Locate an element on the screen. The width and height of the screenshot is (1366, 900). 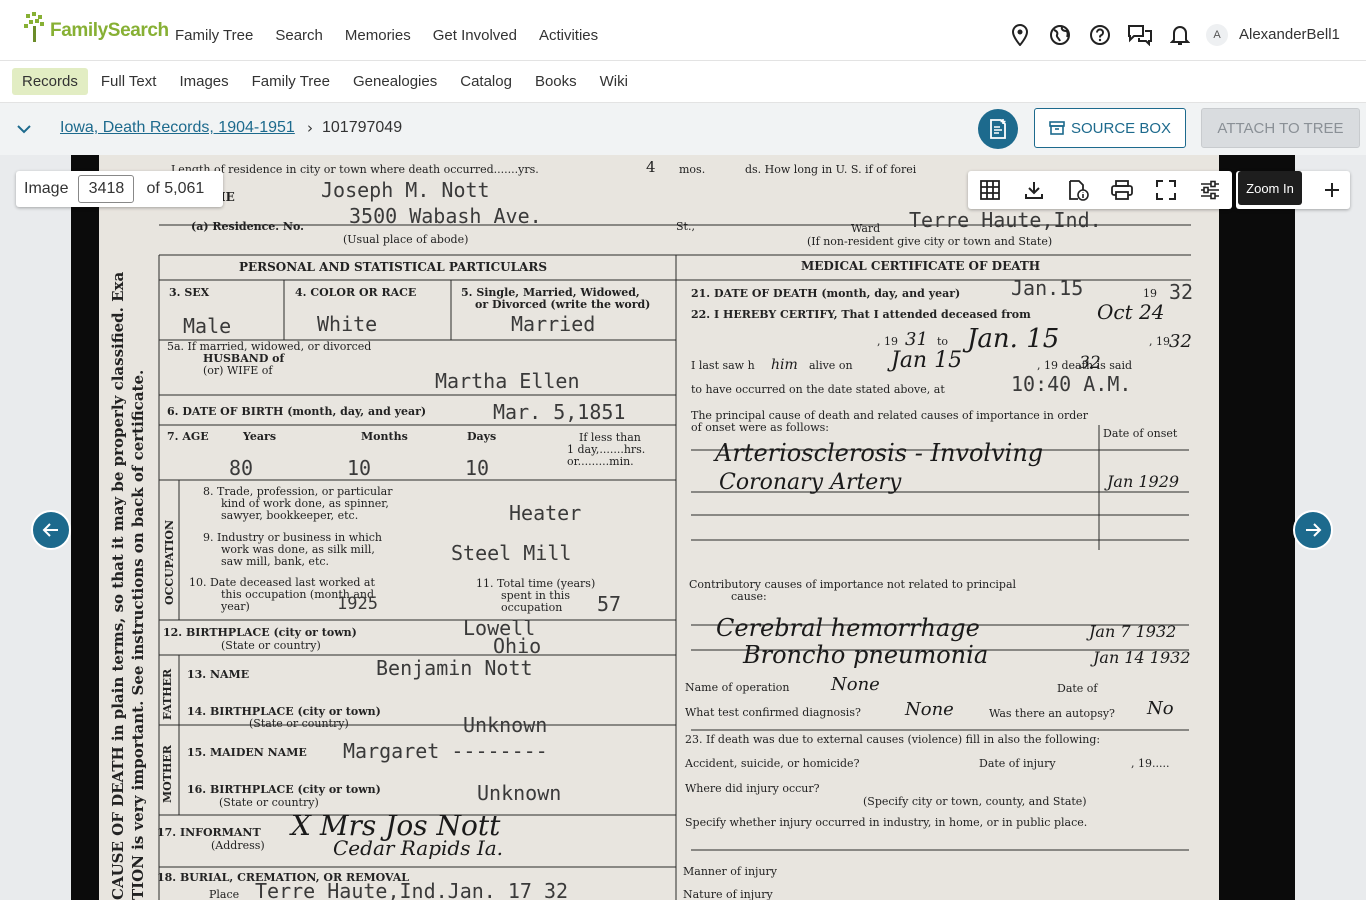
source-box-label: SOURCE BOX is located at coordinates (1121, 128).